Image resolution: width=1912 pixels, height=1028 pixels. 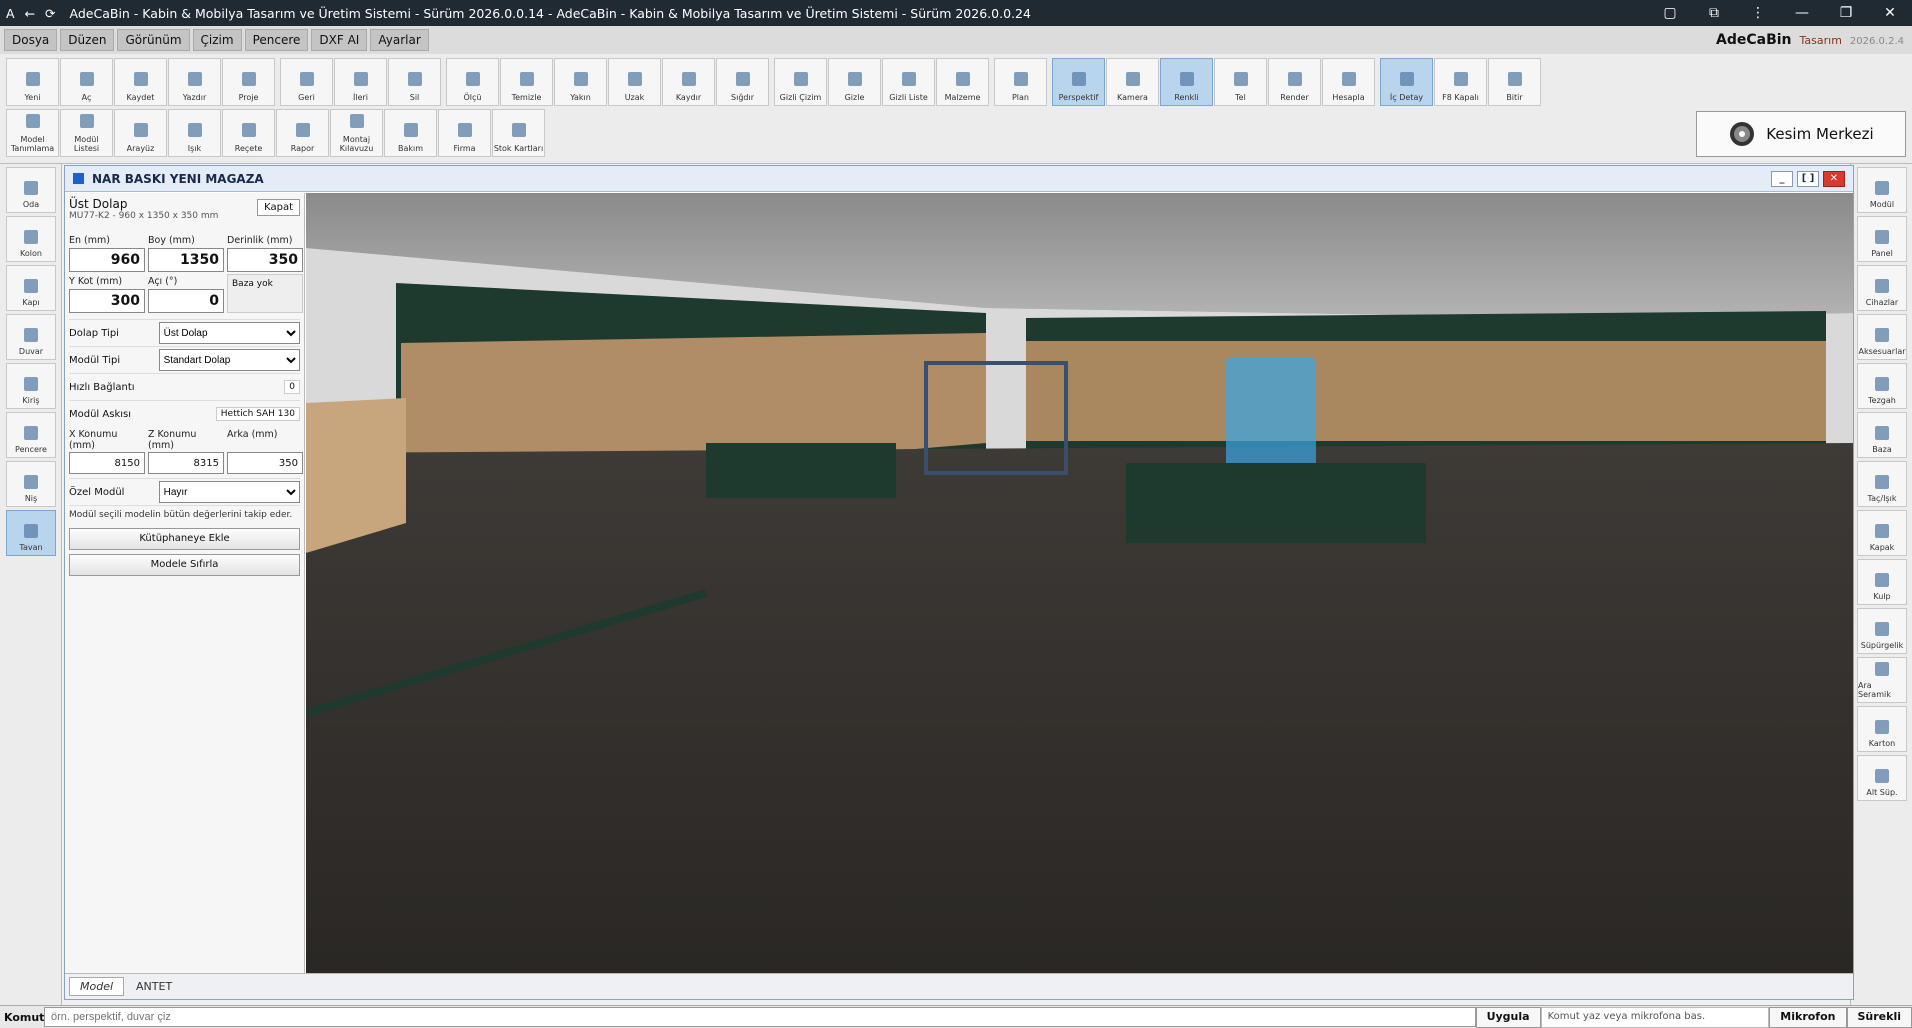 I want to click on doc-minimize-button: _, so click(x=1782, y=178).